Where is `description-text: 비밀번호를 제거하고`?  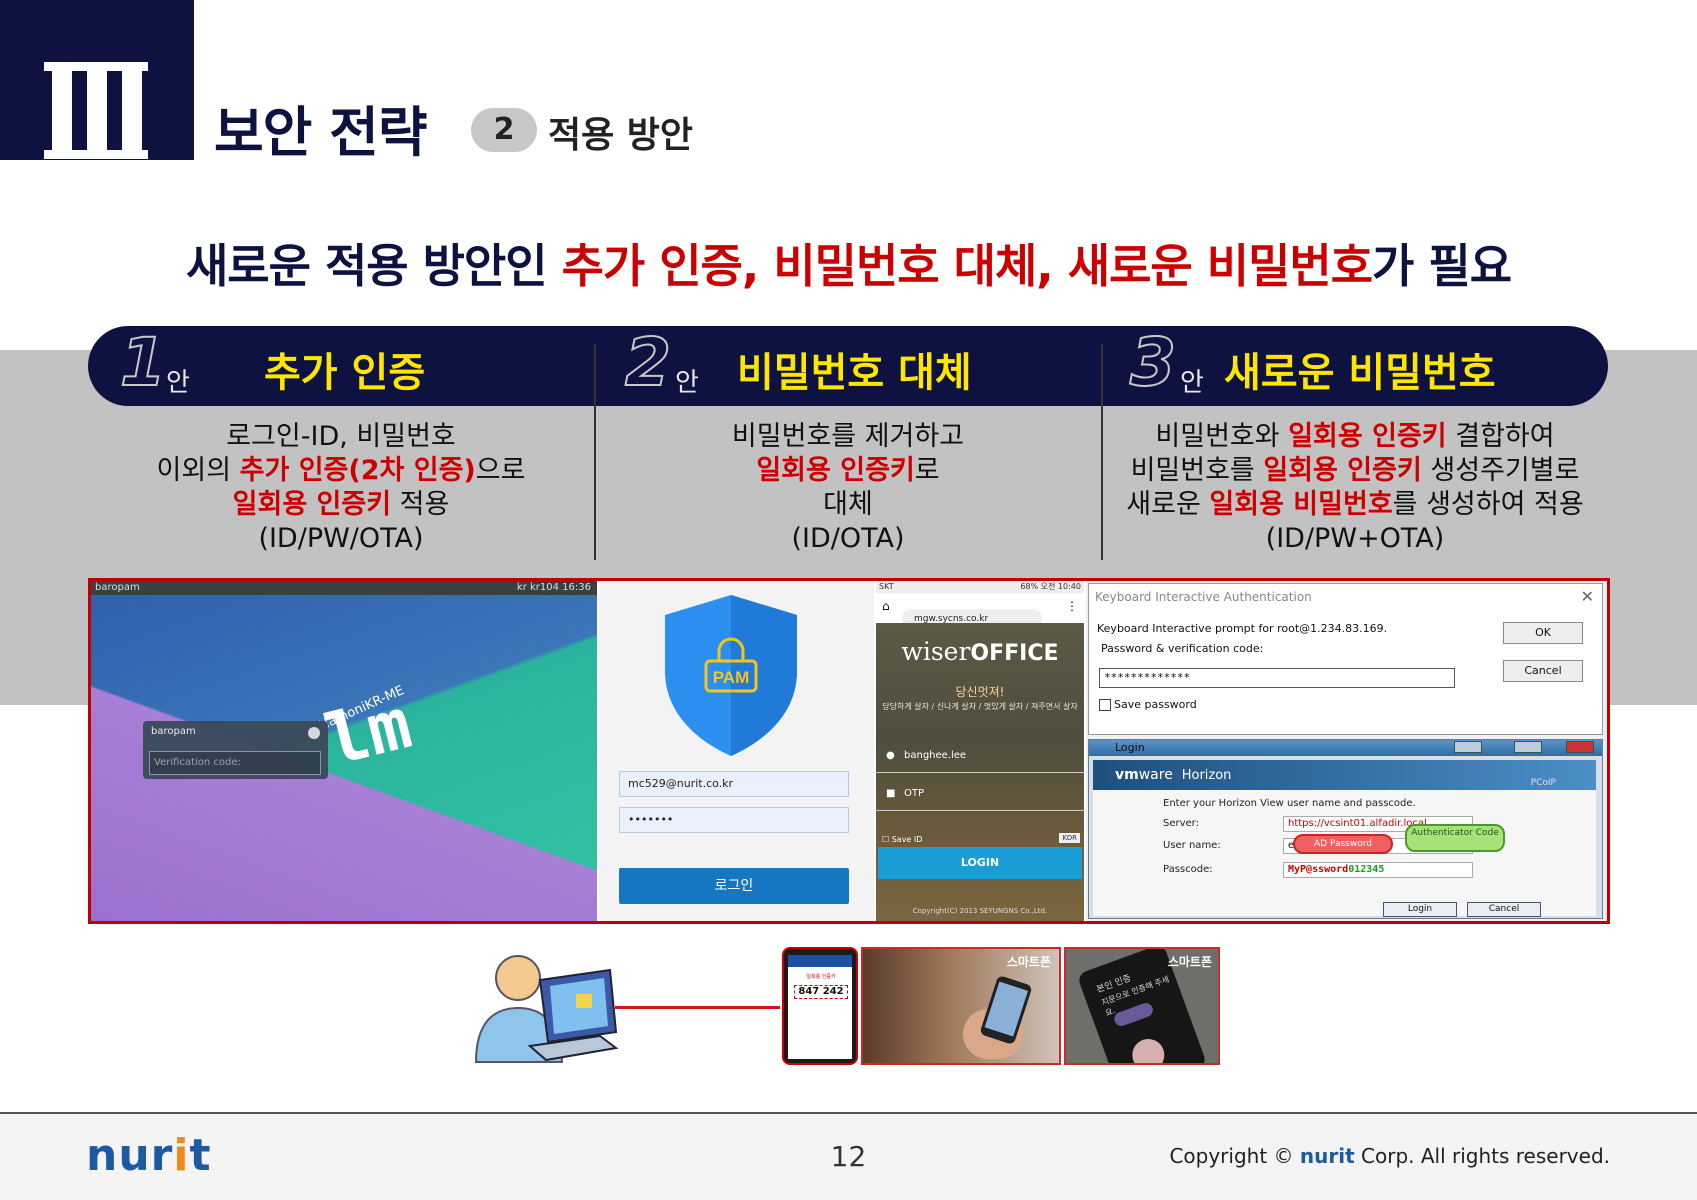 description-text: 비밀번호를 제거하고 is located at coordinates (848, 436).